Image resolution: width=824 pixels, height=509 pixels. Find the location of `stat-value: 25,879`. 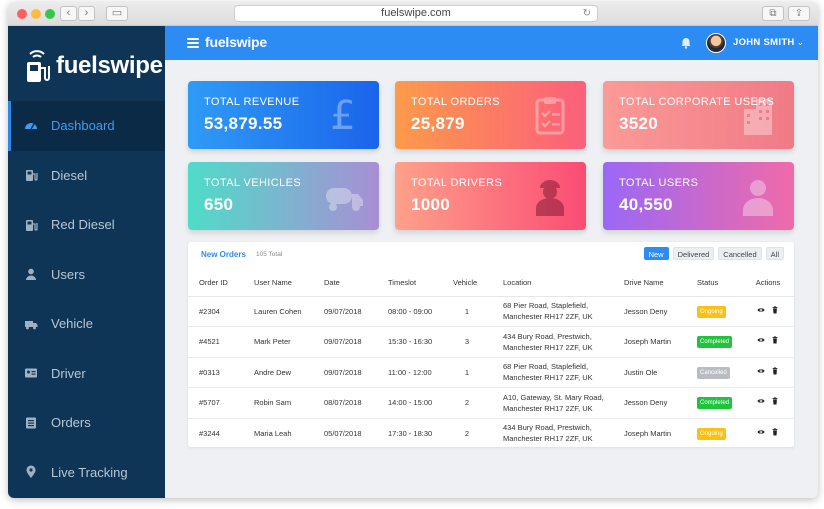

stat-value: 25,879 is located at coordinates (438, 123).